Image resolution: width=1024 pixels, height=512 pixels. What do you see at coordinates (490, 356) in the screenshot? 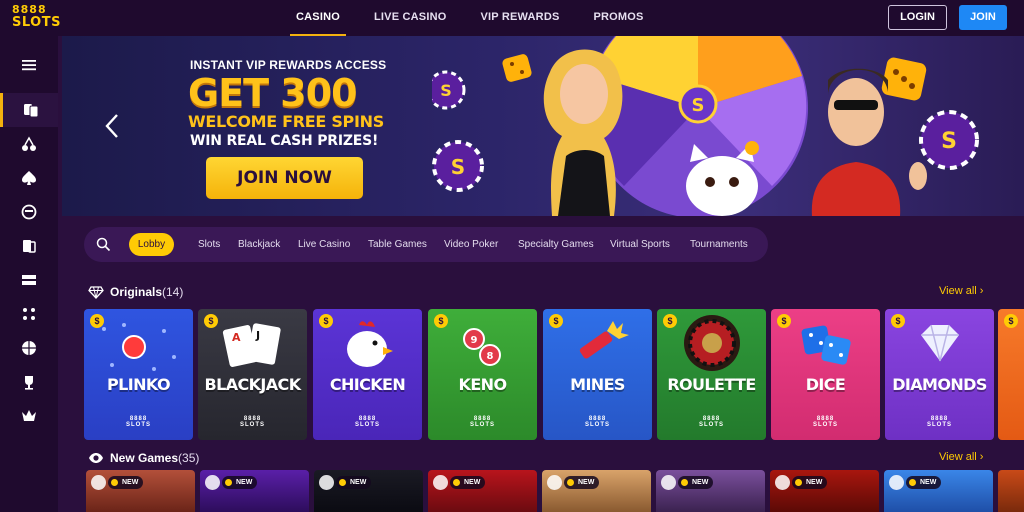
I see `svg-text: 8` at bounding box center [490, 356].